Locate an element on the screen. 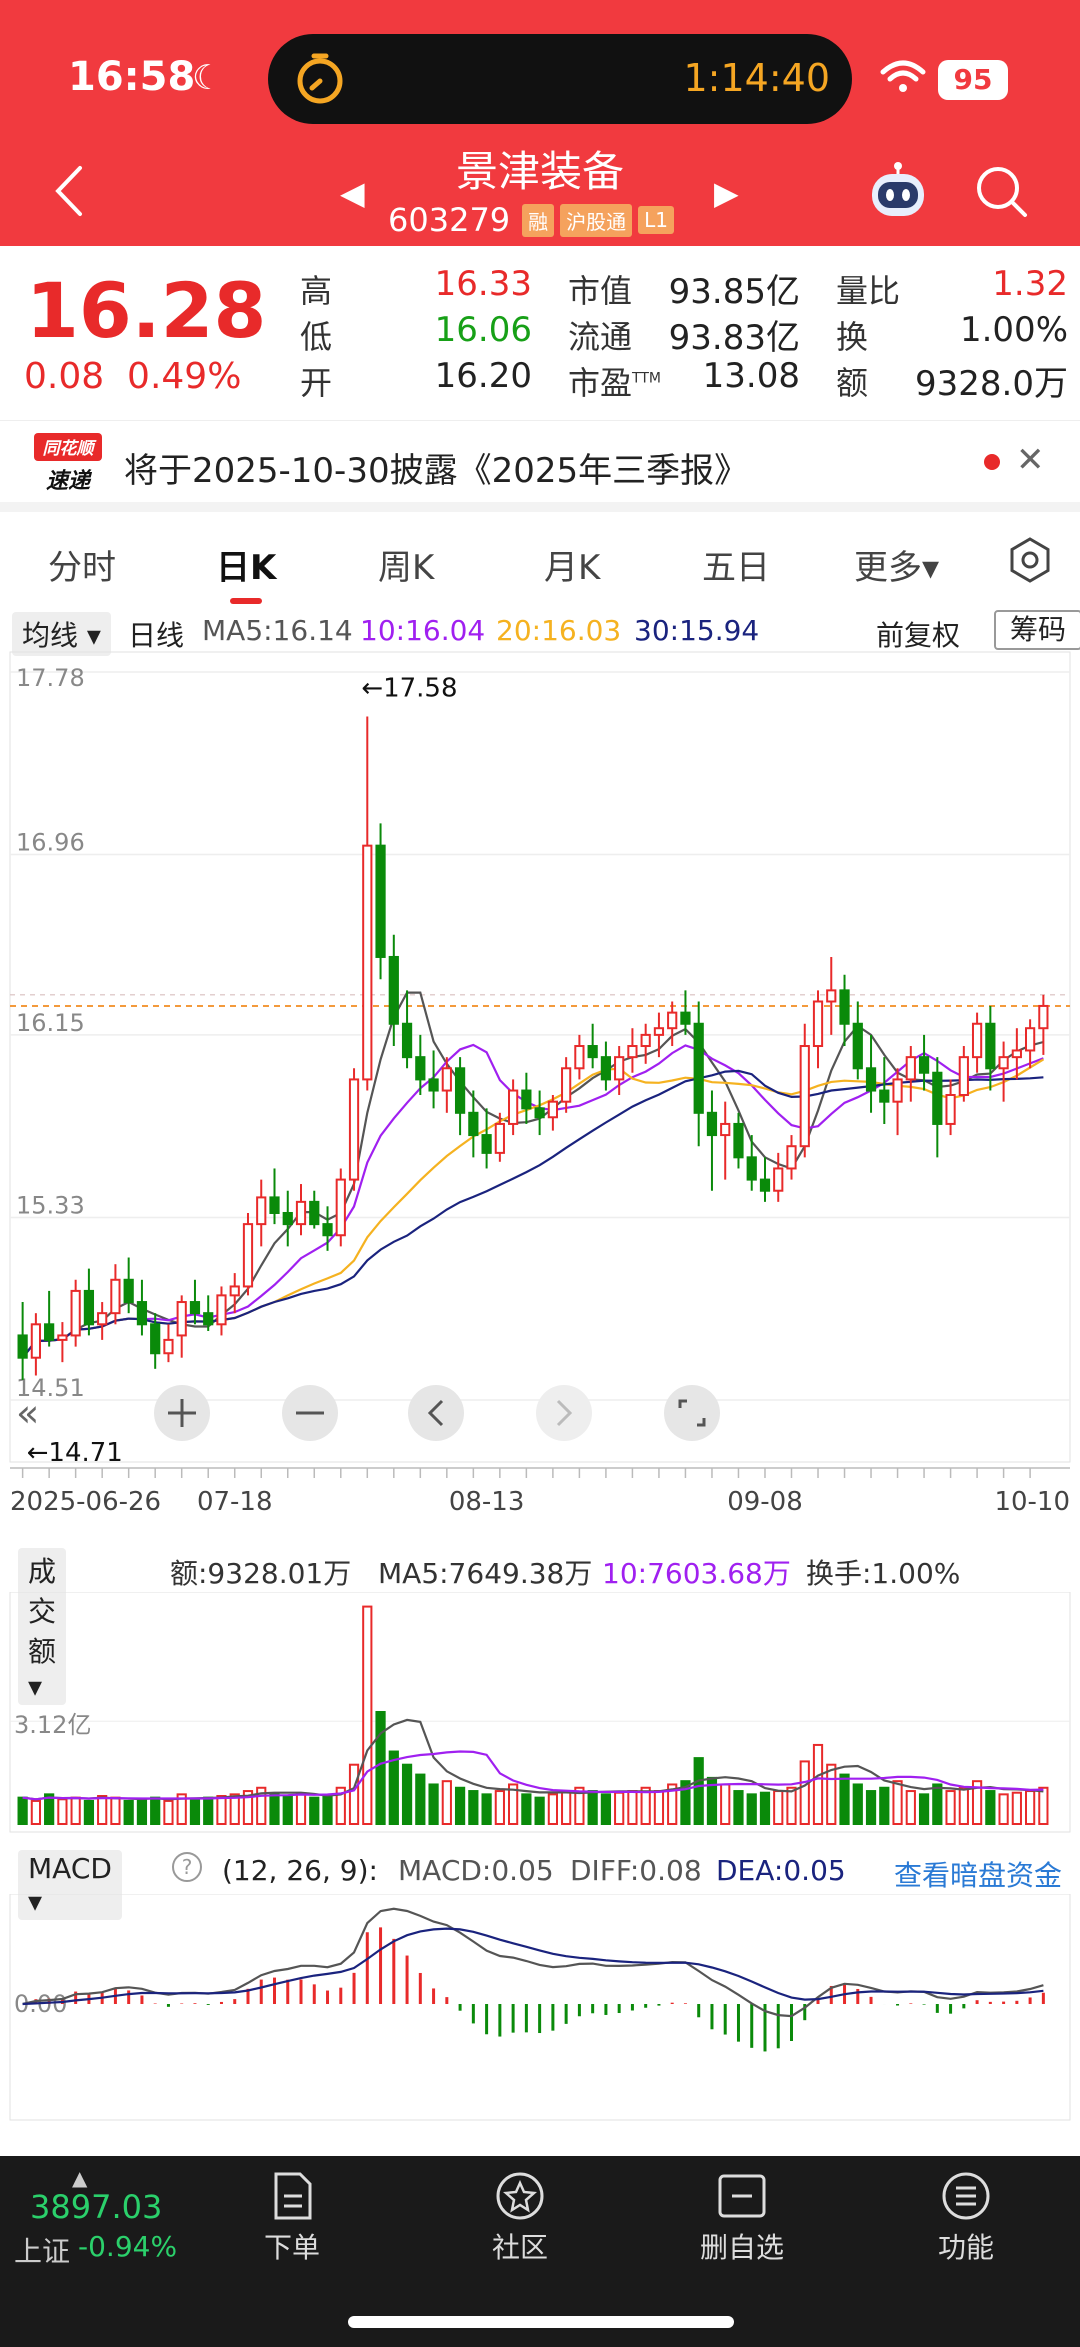  x-tick-label: 10-10 is located at coordinates (1032, 1502).